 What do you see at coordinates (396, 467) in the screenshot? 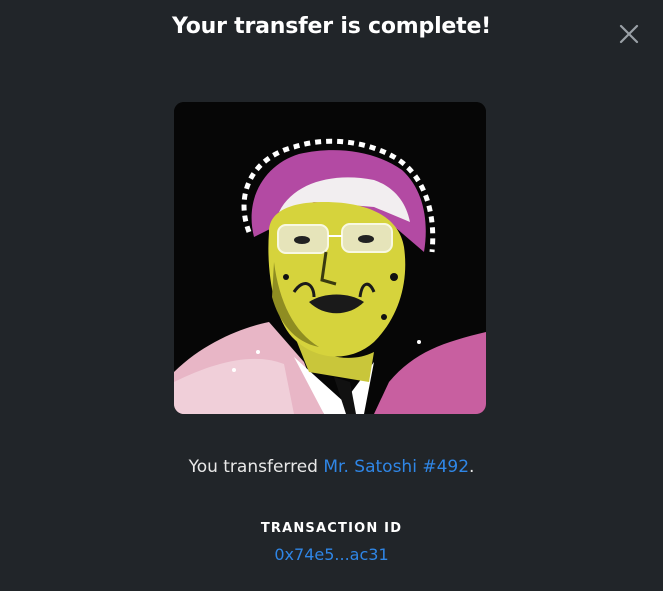
I see `nft-link: Mr. Satoshi #492` at bounding box center [396, 467].